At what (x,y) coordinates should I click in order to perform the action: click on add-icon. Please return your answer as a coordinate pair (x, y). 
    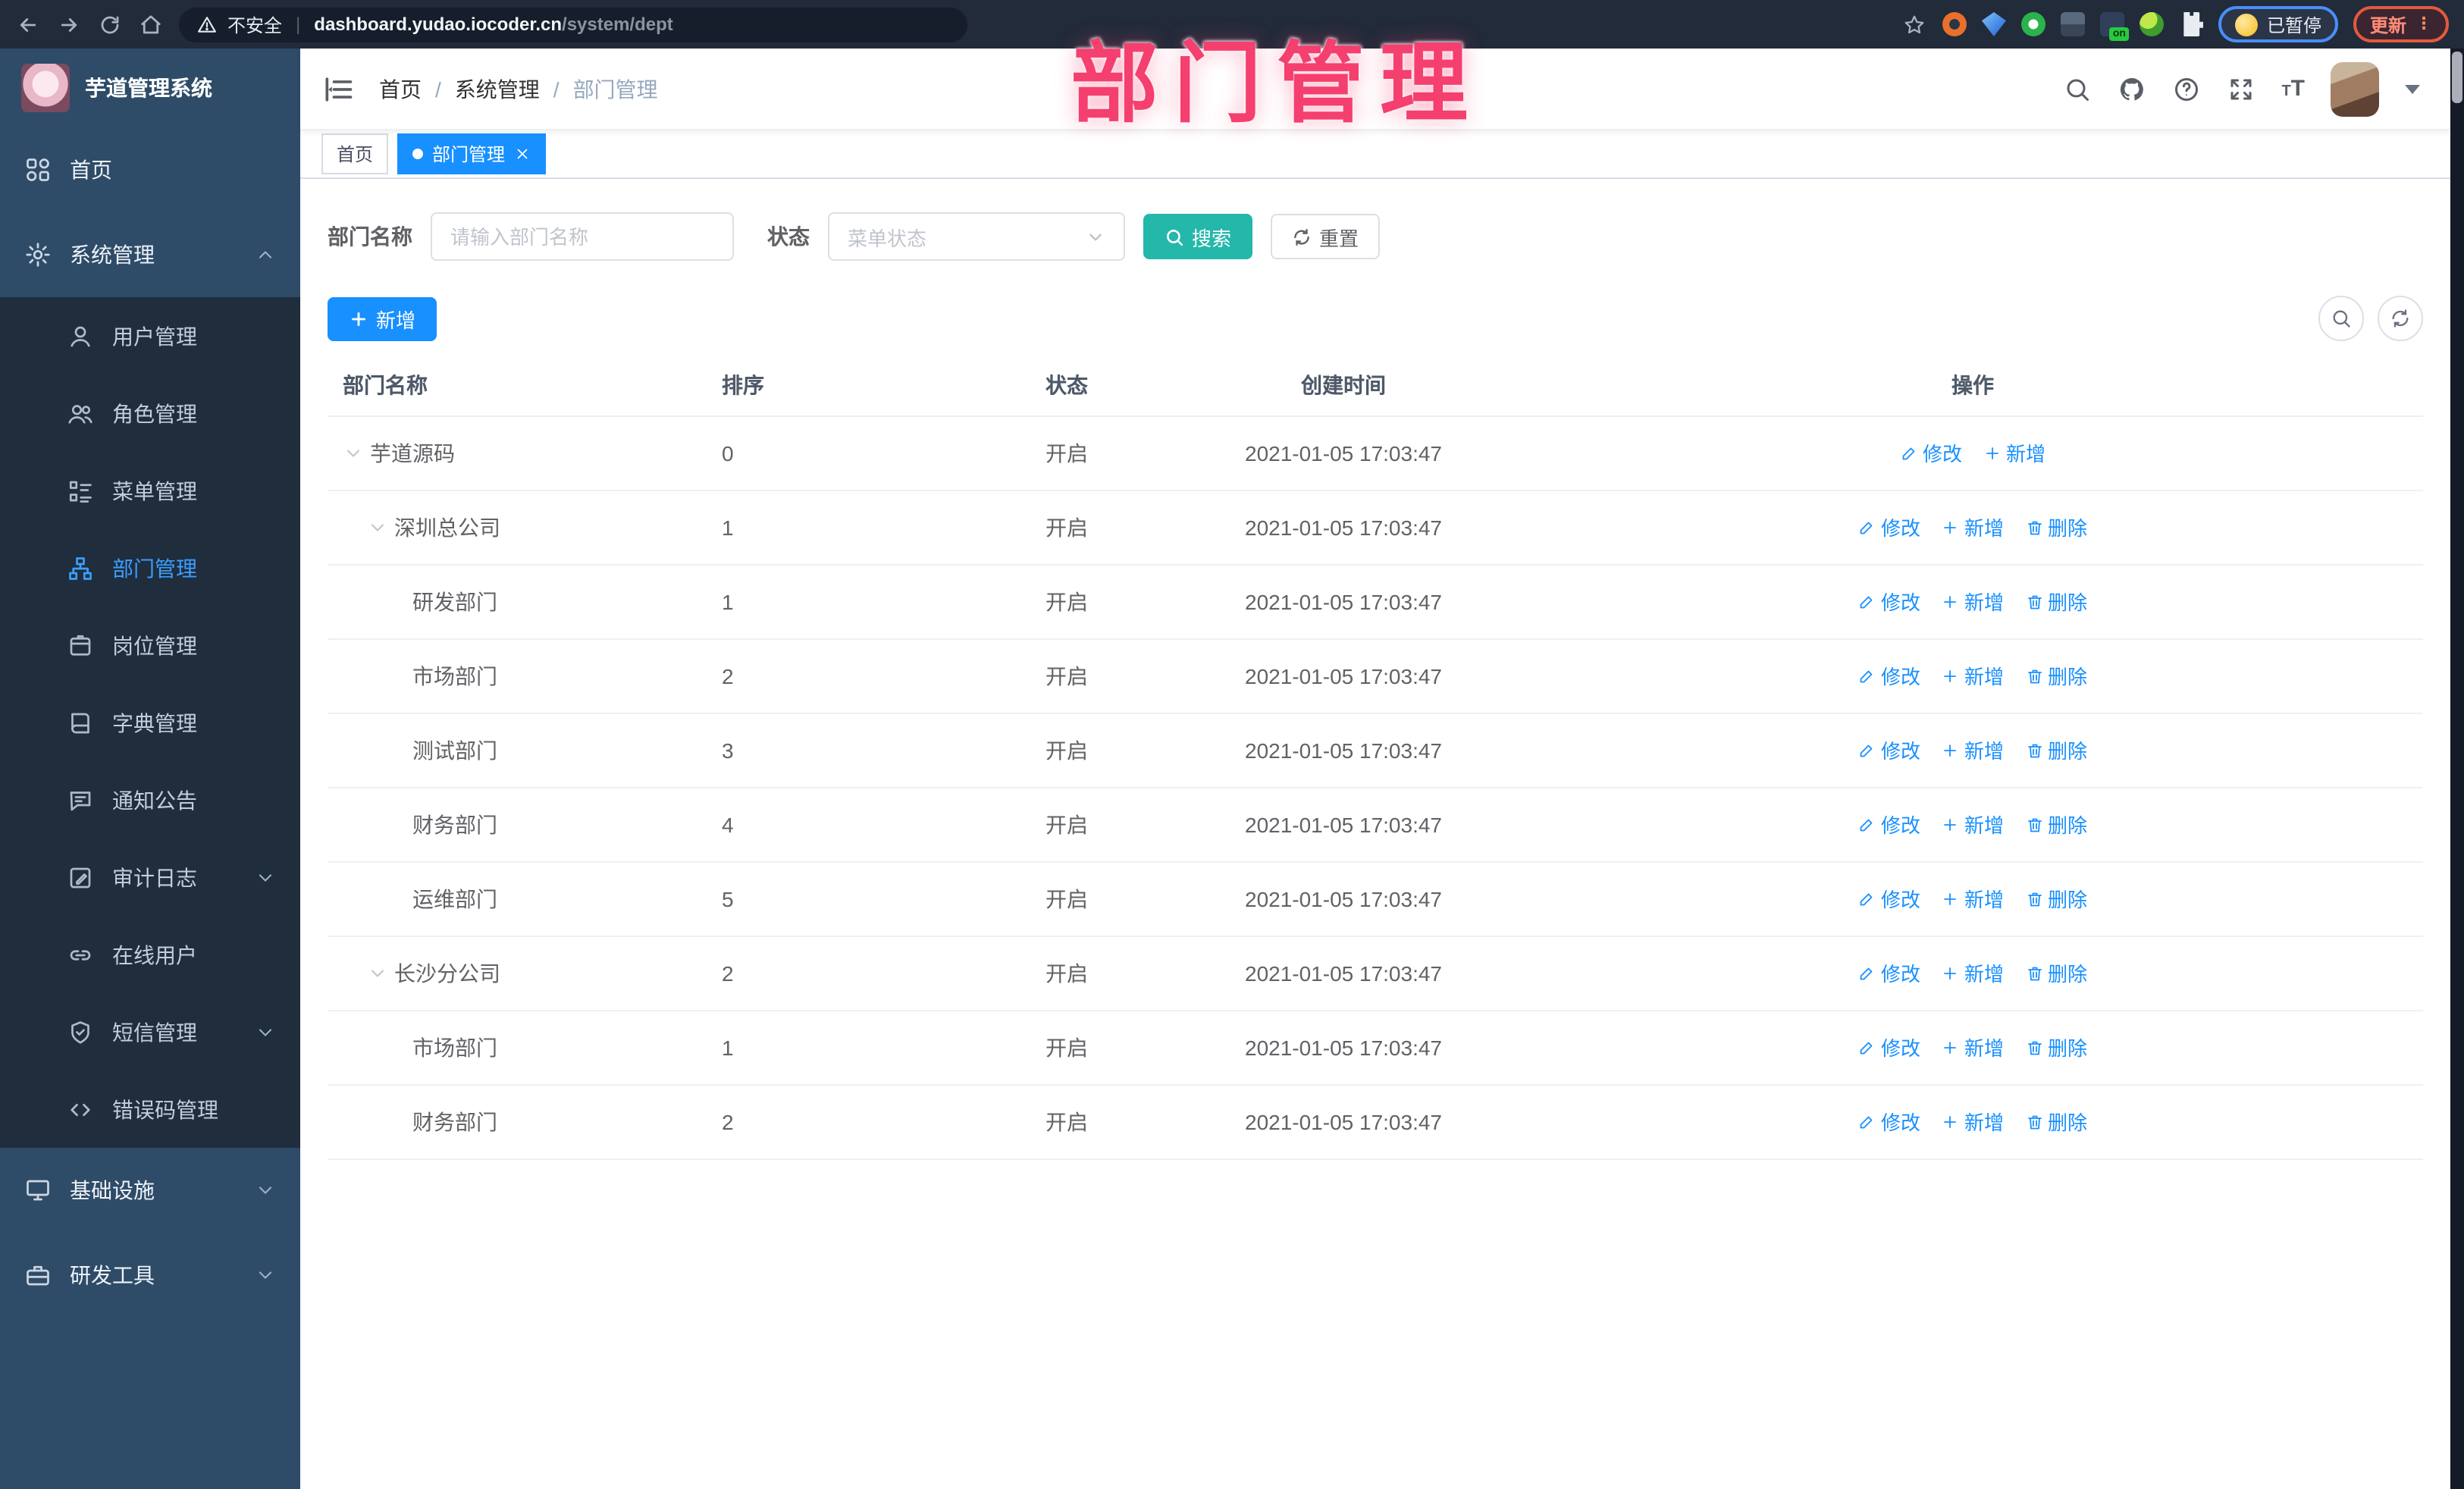
    Looking at the image, I should click on (1951, 824).